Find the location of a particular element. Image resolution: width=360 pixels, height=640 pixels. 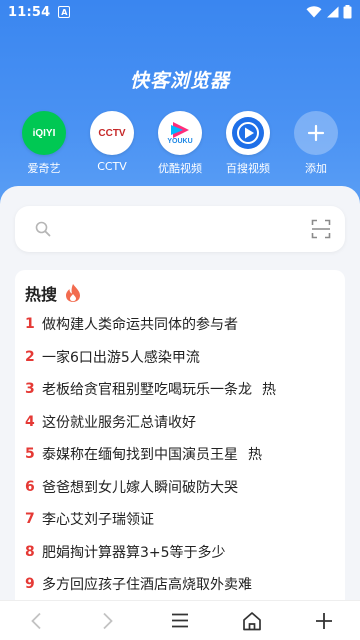

back-button is located at coordinates (36, 620).